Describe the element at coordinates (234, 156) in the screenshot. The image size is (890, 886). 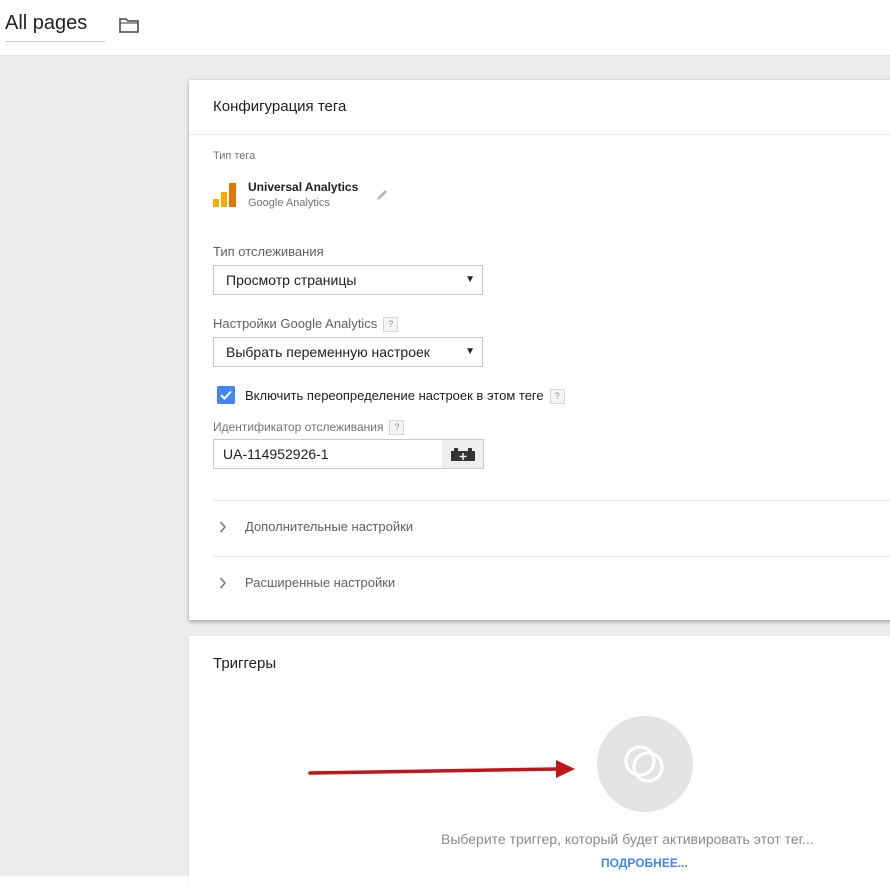
I see `tag-type-label: Тип тега` at that location.